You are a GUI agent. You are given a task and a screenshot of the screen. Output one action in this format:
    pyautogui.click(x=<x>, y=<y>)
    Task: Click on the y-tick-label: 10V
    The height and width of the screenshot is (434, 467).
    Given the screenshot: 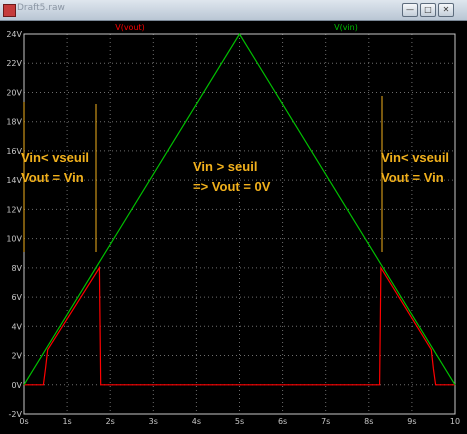 What is the action you would take?
    pyautogui.click(x=14, y=239)
    